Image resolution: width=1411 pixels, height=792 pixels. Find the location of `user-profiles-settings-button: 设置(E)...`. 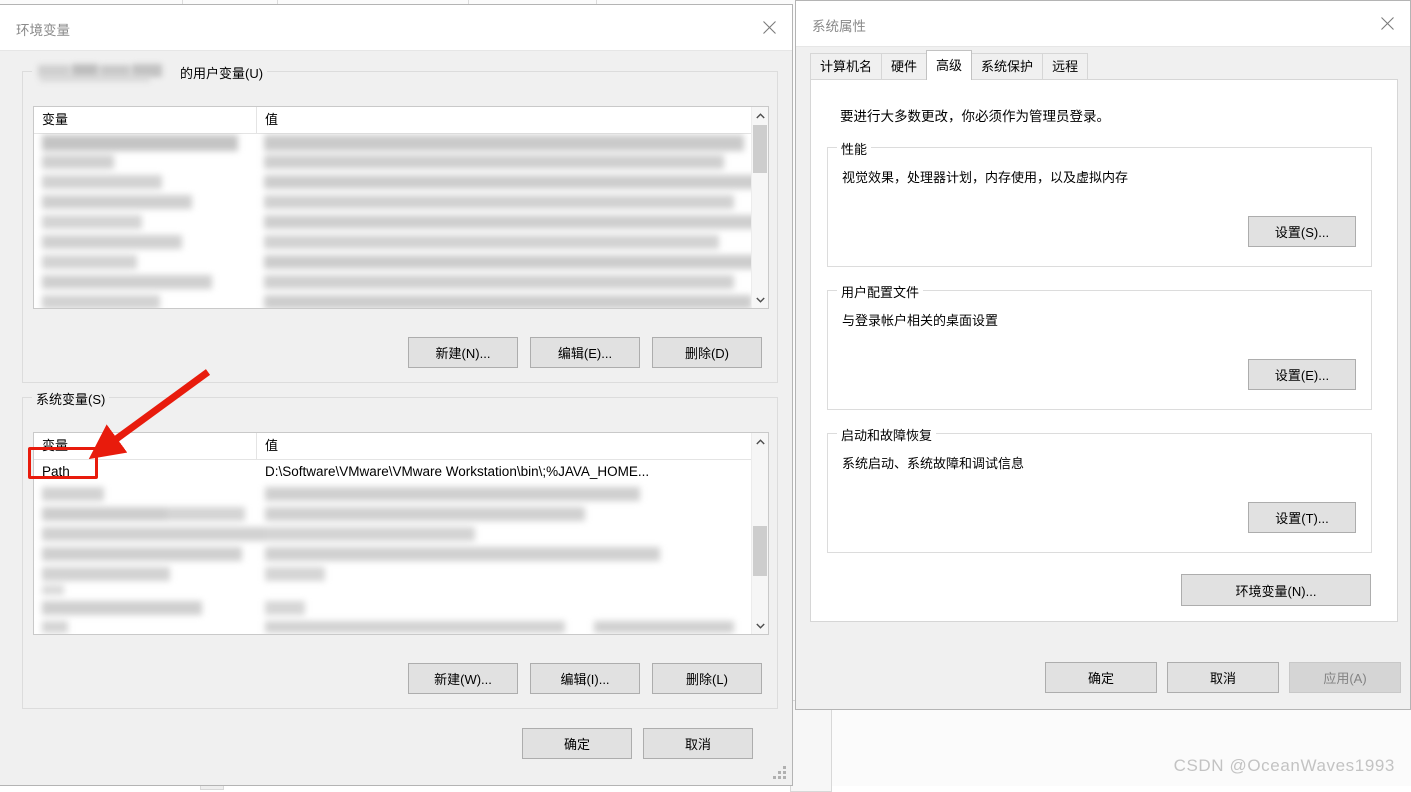

user-profiles-settings-button: 设置(E)... is located at coordinates (1302, 374).